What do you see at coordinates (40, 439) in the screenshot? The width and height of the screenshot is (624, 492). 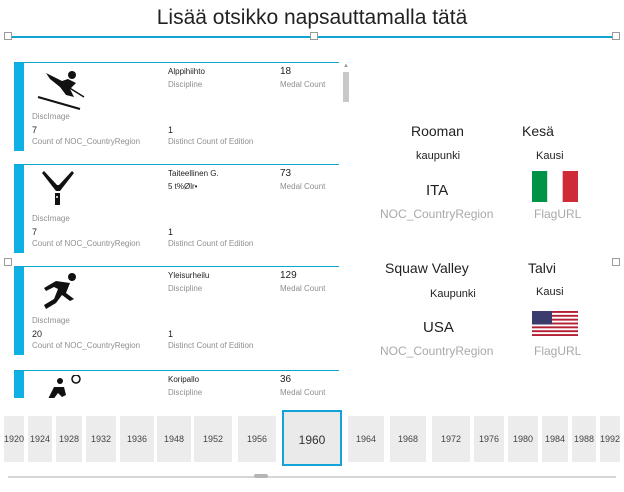 I see `year-tile: 1924` at bounding box center [40, 439].